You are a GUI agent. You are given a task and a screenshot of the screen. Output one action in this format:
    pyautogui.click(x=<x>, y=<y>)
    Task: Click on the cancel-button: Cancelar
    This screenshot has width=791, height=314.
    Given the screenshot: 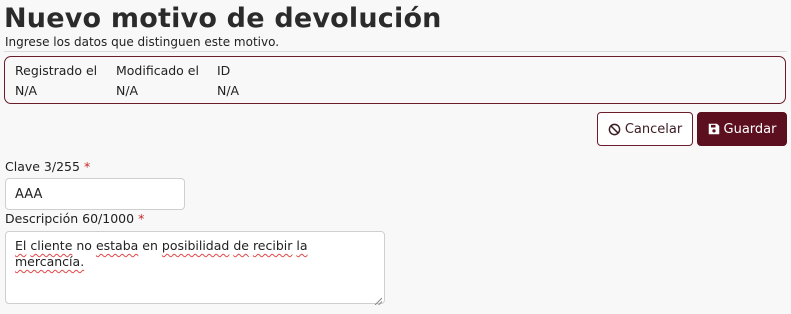 What is the action you would take?
    pyautogui.click(x=645, y=129)
    